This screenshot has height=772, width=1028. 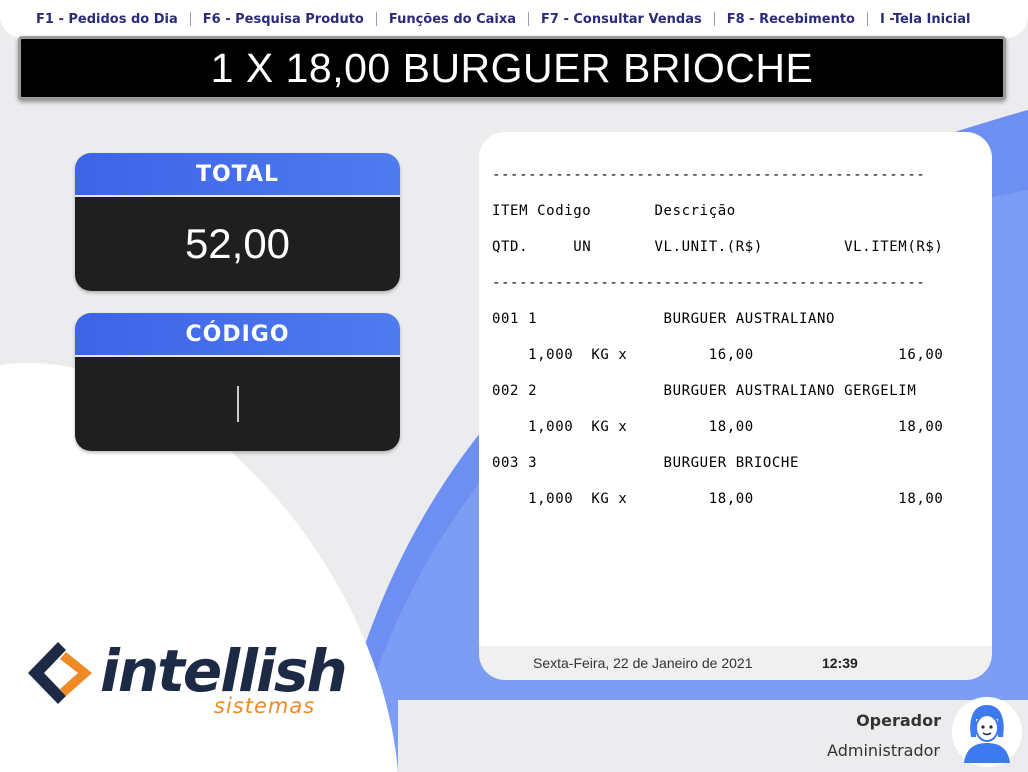 What do you see at coordinates (107, 19) in the screenshot?
I see `menu-pedidos-do-dia: F1 - Pedidos do Dia` at bounding box center [107, 19].